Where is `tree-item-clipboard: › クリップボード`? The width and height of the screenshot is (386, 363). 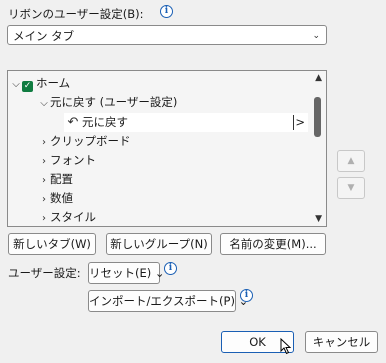 tree-item-clipboard: › クリップボード is located at coordinates (84, 141).